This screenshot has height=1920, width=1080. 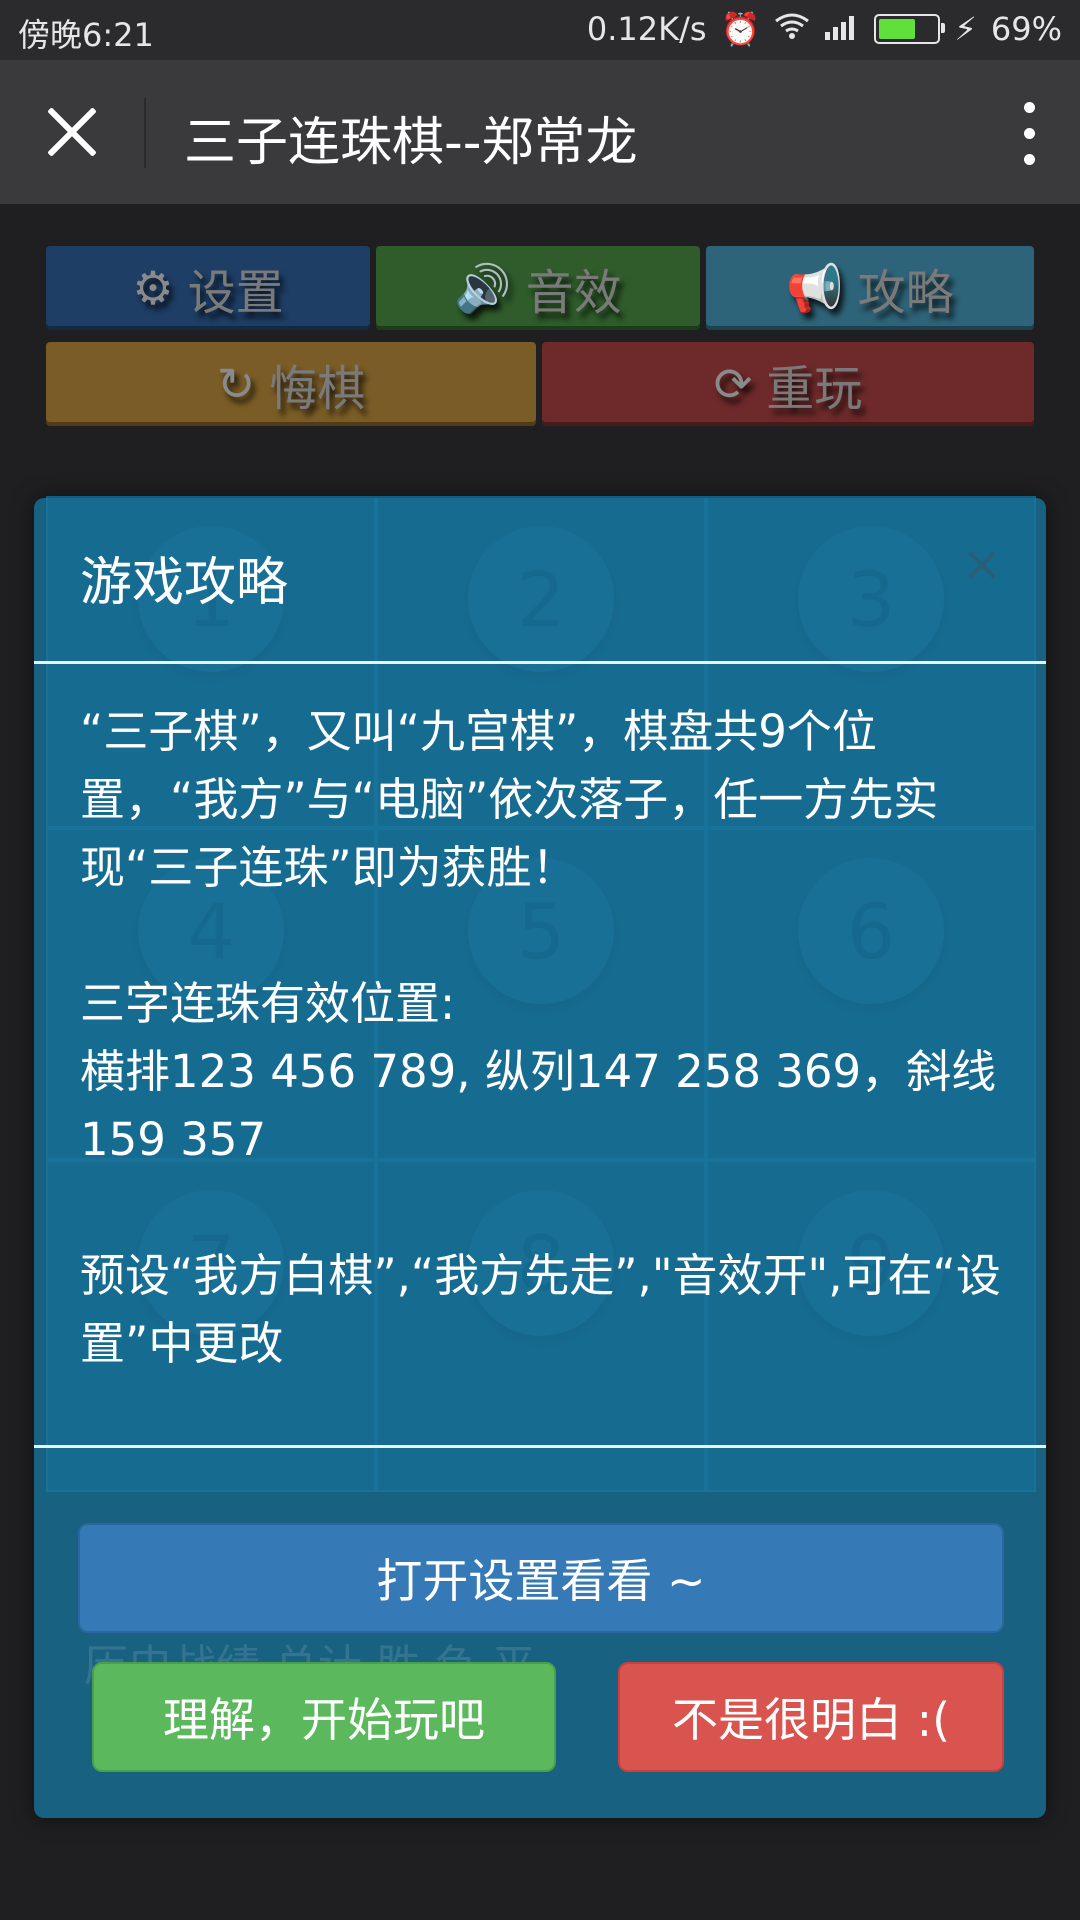 What do you see at coordinates (324, 1717) in the screenshot?
I see `start-play-button: 理解，开始玩吧` at bounding box center [324, 1717].